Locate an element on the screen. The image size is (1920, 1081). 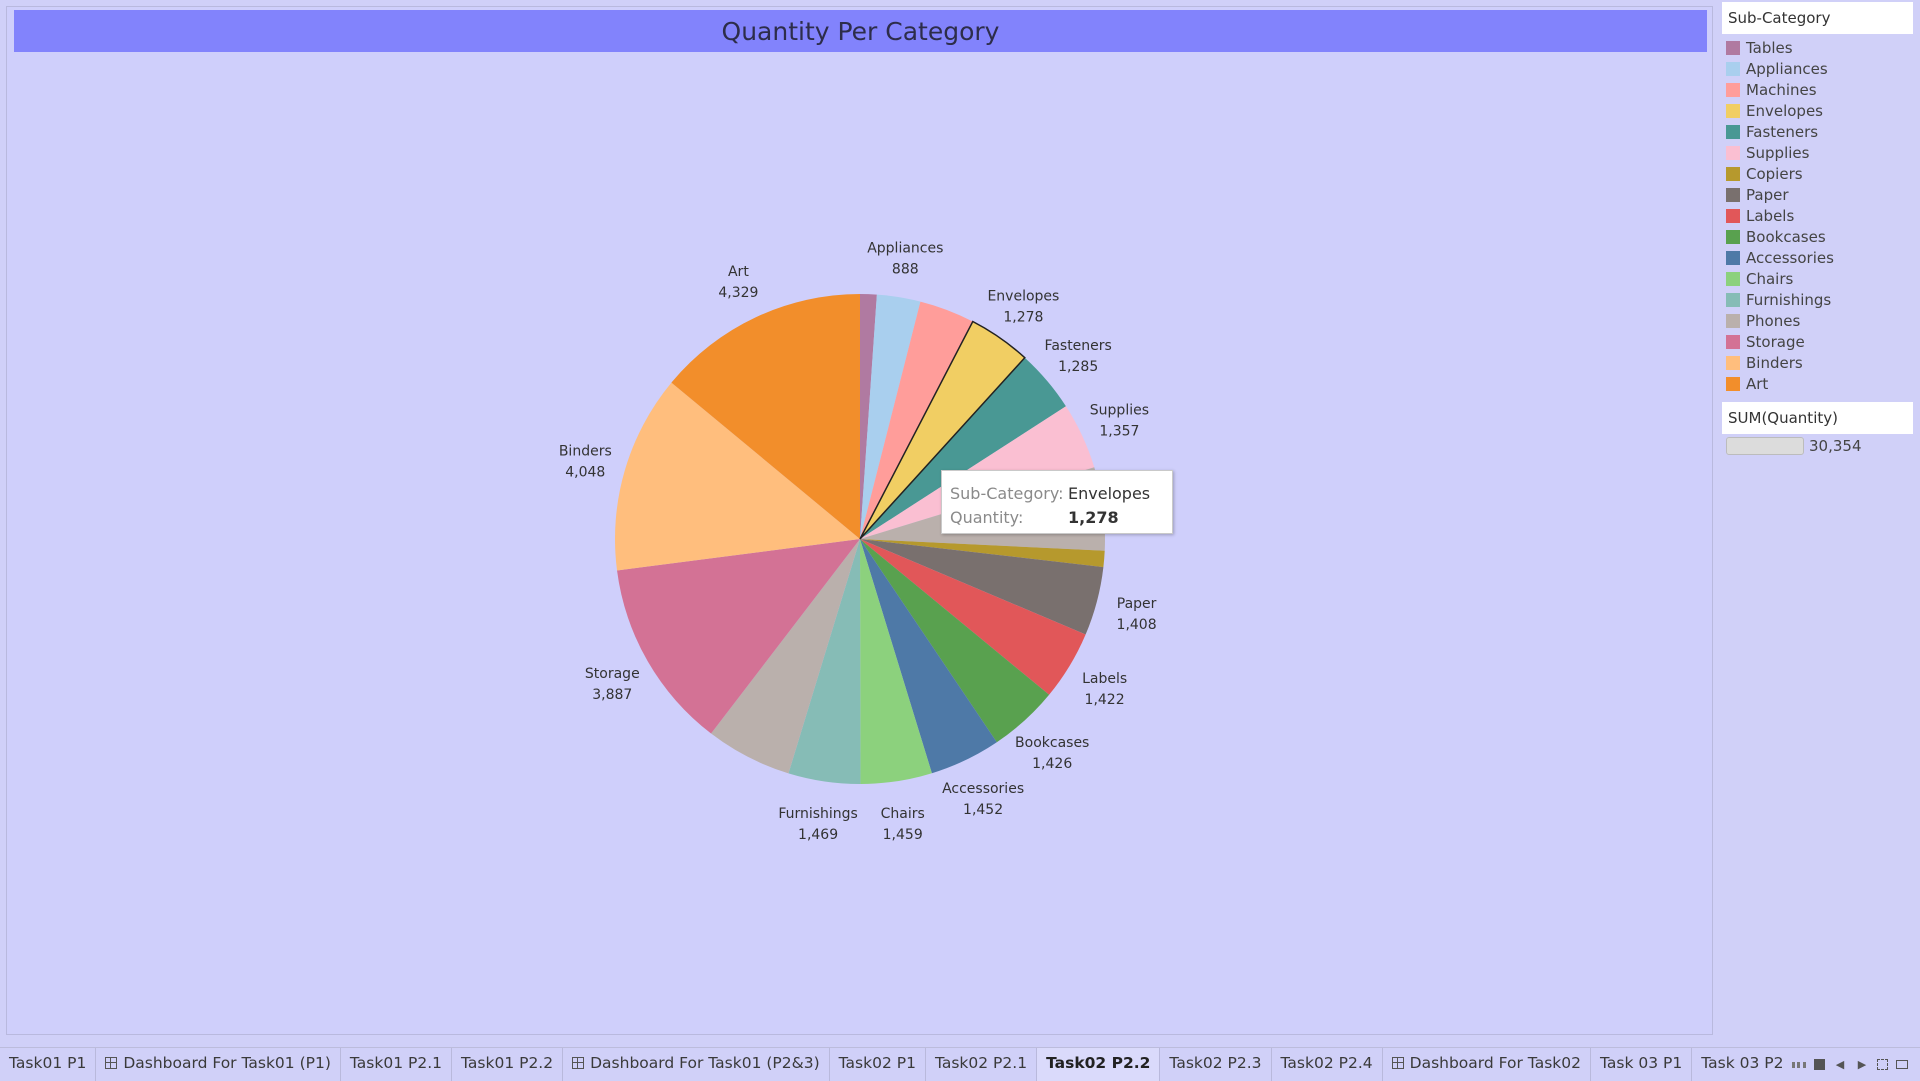
legend-item-chairs: Chairs is located at coordinates (1819, 278).